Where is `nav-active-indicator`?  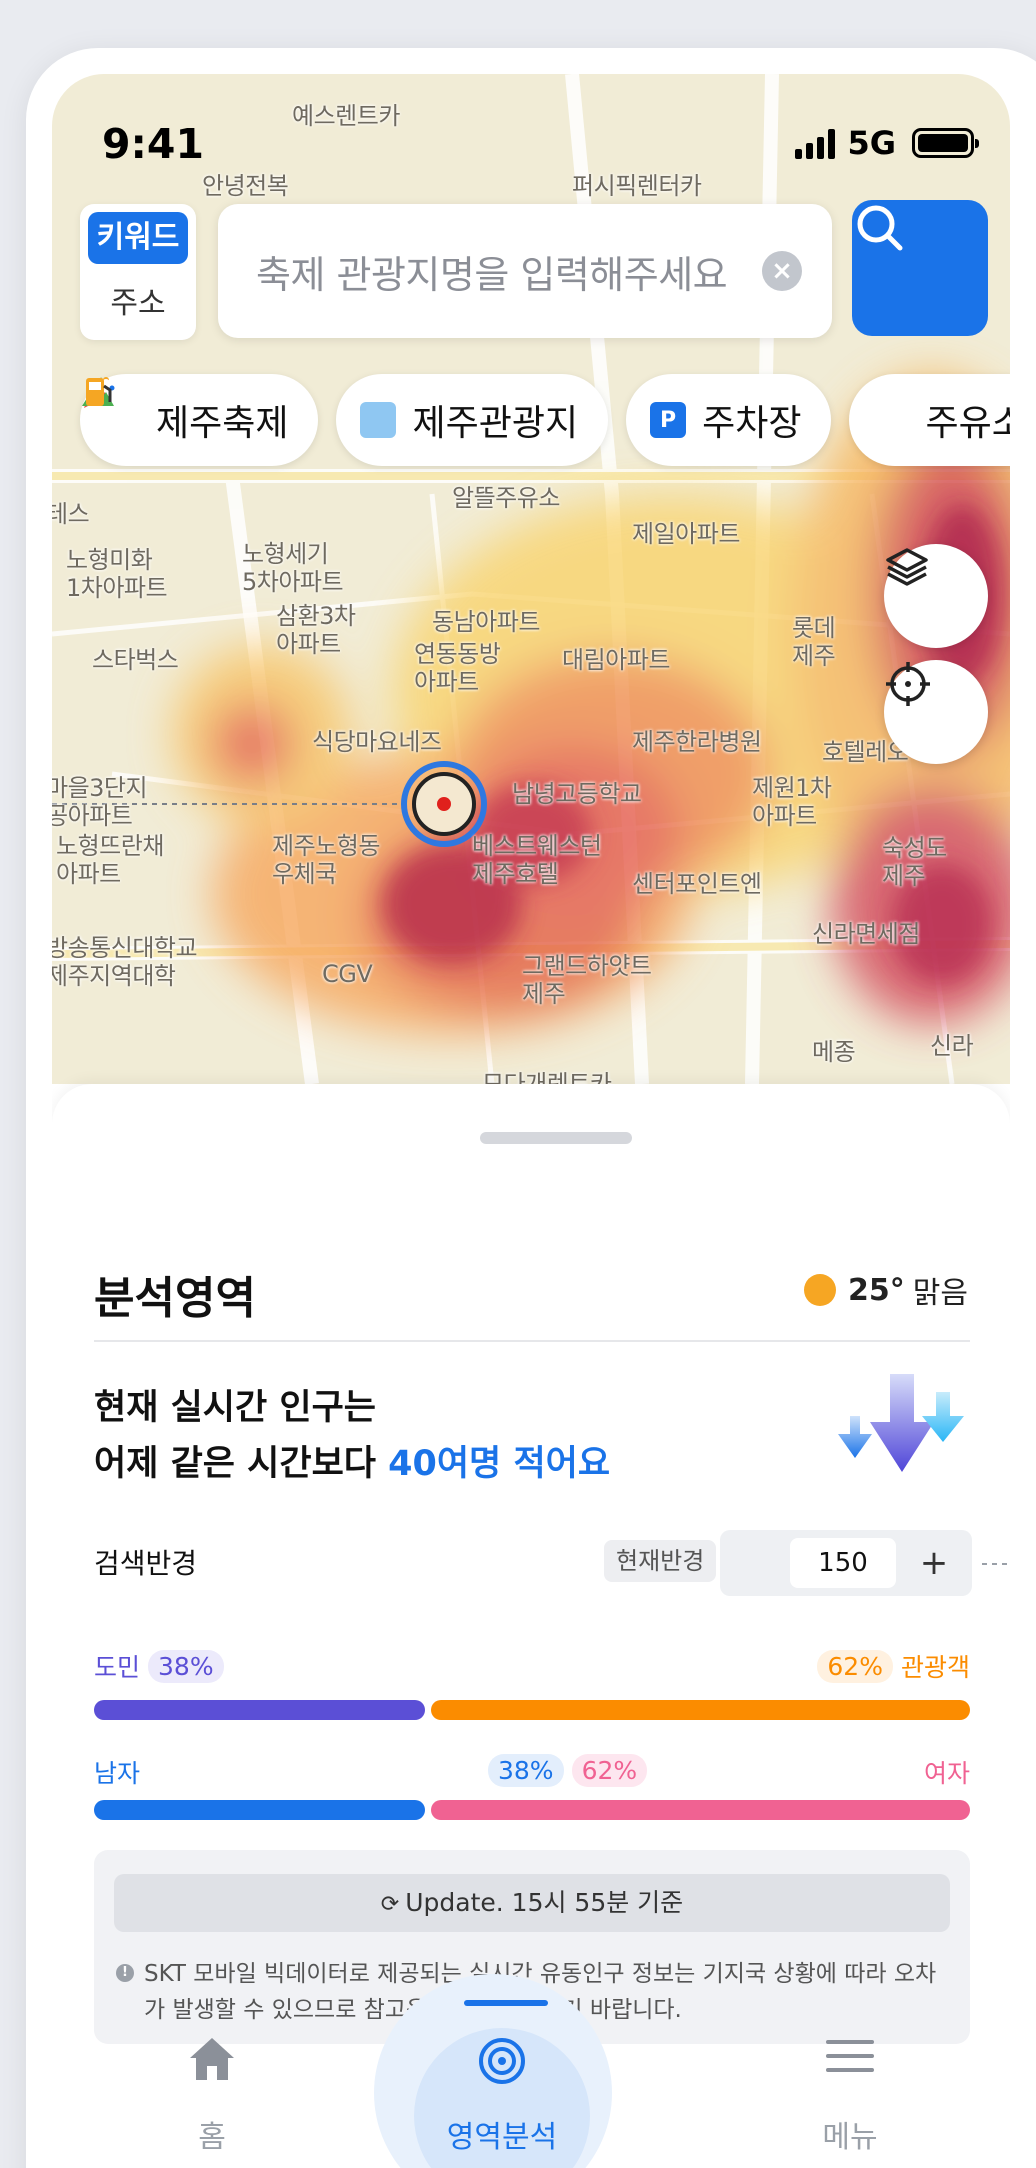
nav-active-indicator is located at coordinates (506, 2003).